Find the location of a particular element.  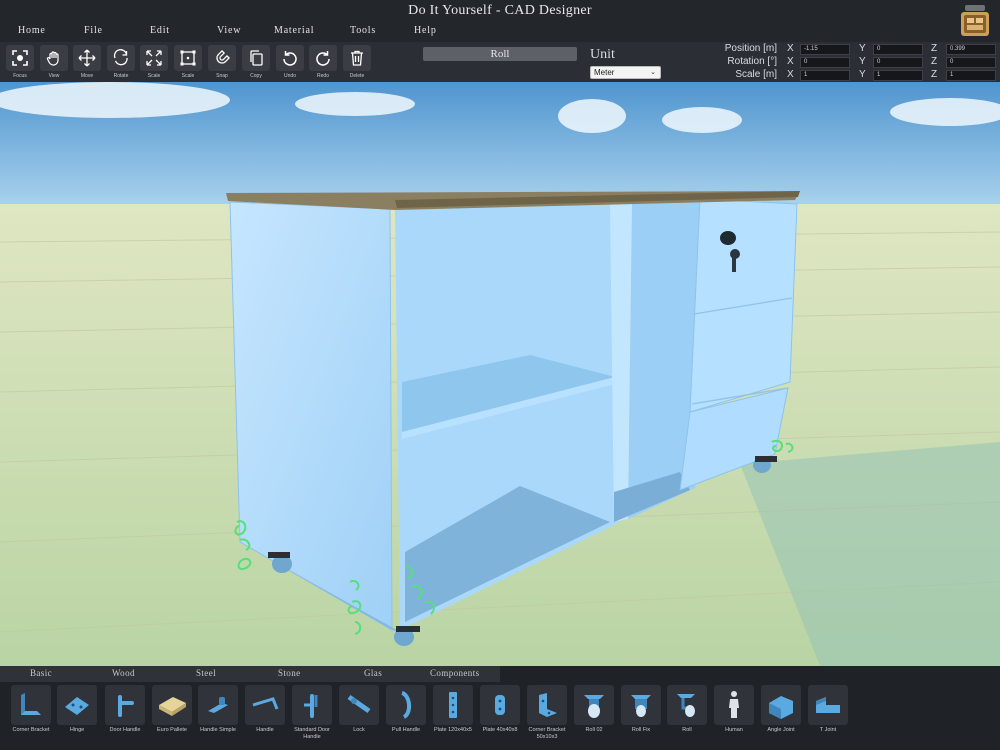

scale-y-input: 1 is located at coordinates (898, 75).